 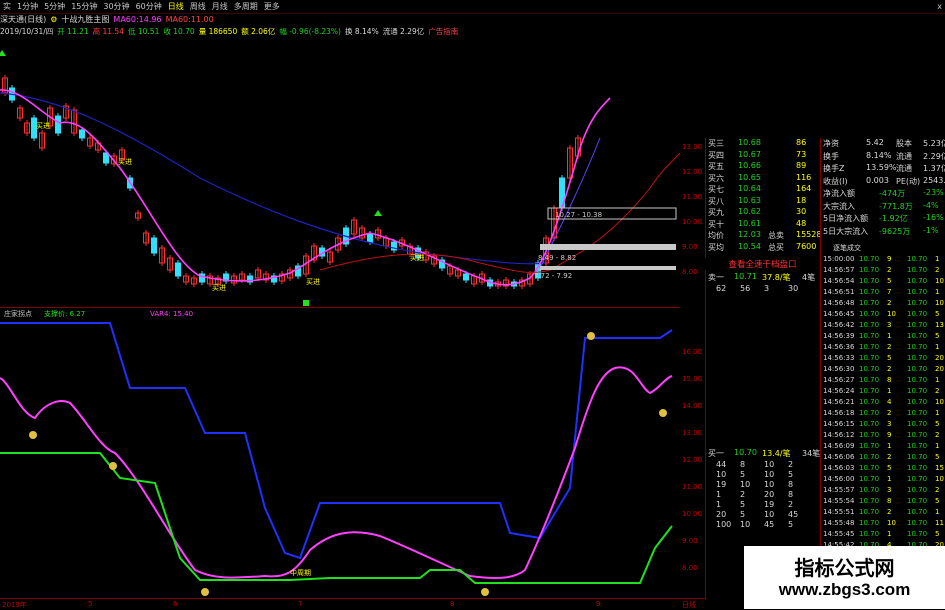 I want to click on trade-cell: 8, so click(x=889, y=501).